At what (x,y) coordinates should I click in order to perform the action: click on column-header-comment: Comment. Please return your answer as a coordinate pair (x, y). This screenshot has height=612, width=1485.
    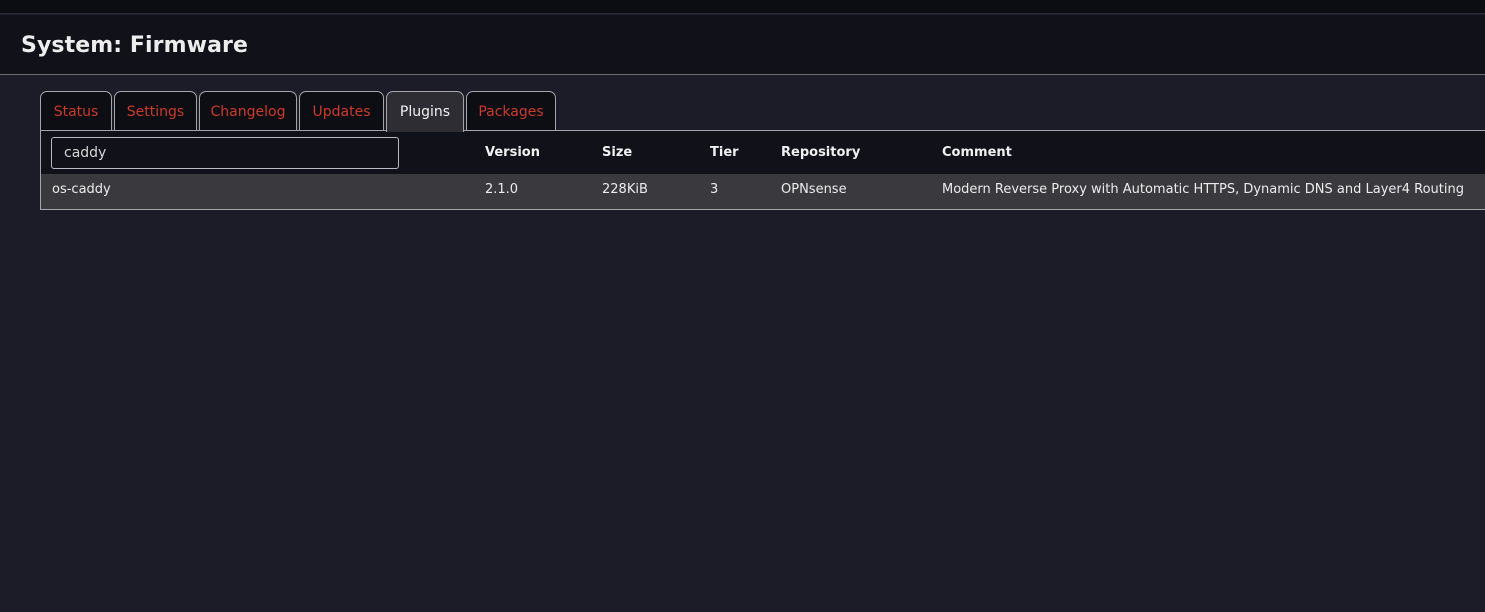
    Looking at the image, I should click on (977, 152).